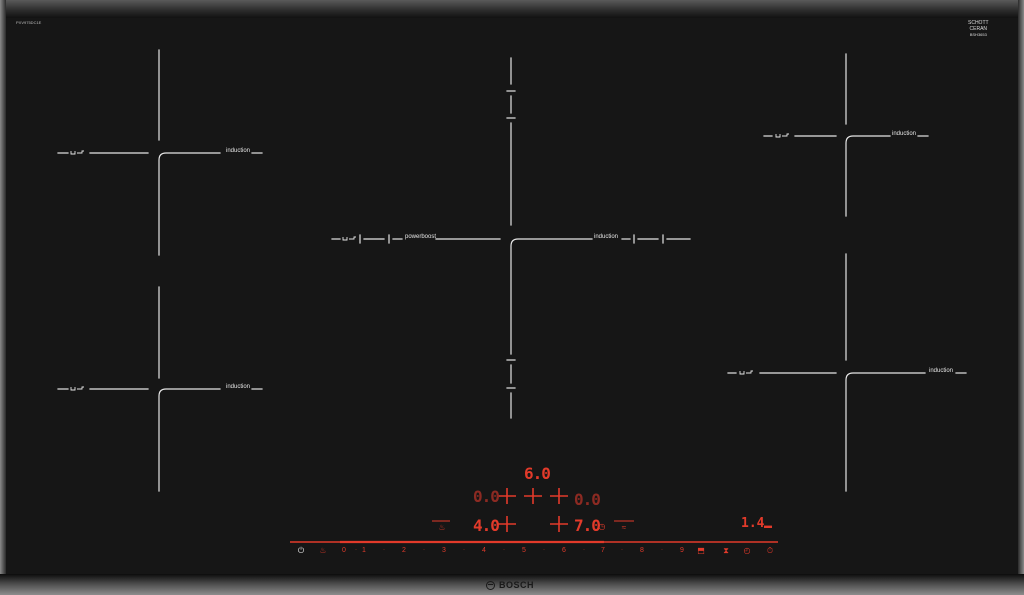 This screenshot has height=595, width=1024. Describe the element at coordinates (323, 551) in the screenshot. I see `flexinduction-icon: ♨` at that location.